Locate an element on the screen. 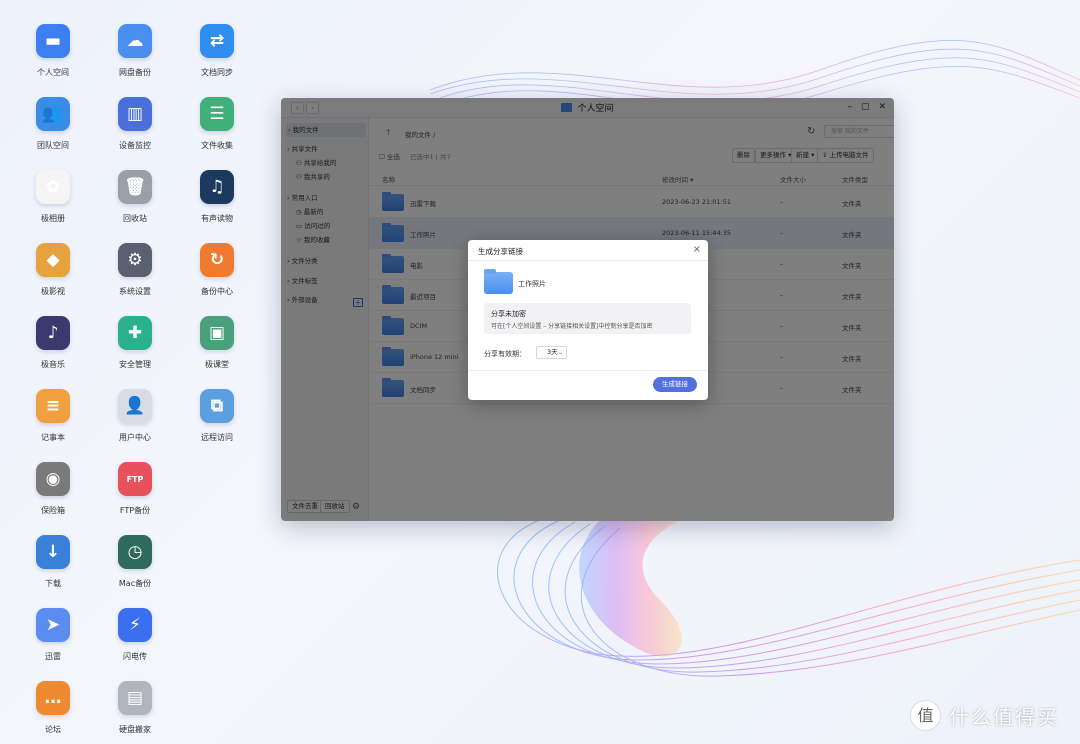  desktop-icon-lightning: ⚡ 闪电传 is located at coordinates (135, 635).